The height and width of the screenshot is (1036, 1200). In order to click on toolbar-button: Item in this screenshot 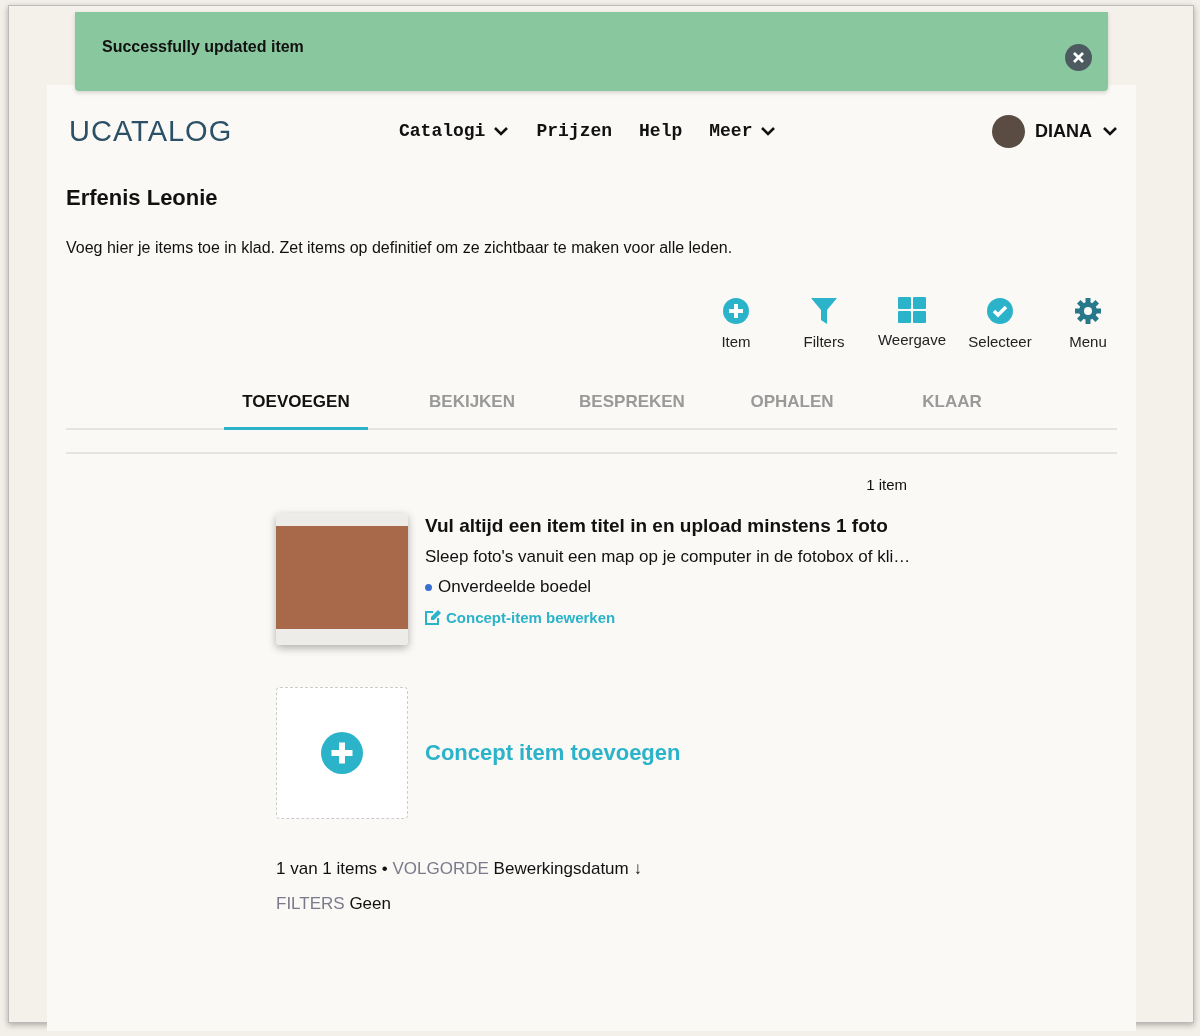, I will do `click(736, 323)`.